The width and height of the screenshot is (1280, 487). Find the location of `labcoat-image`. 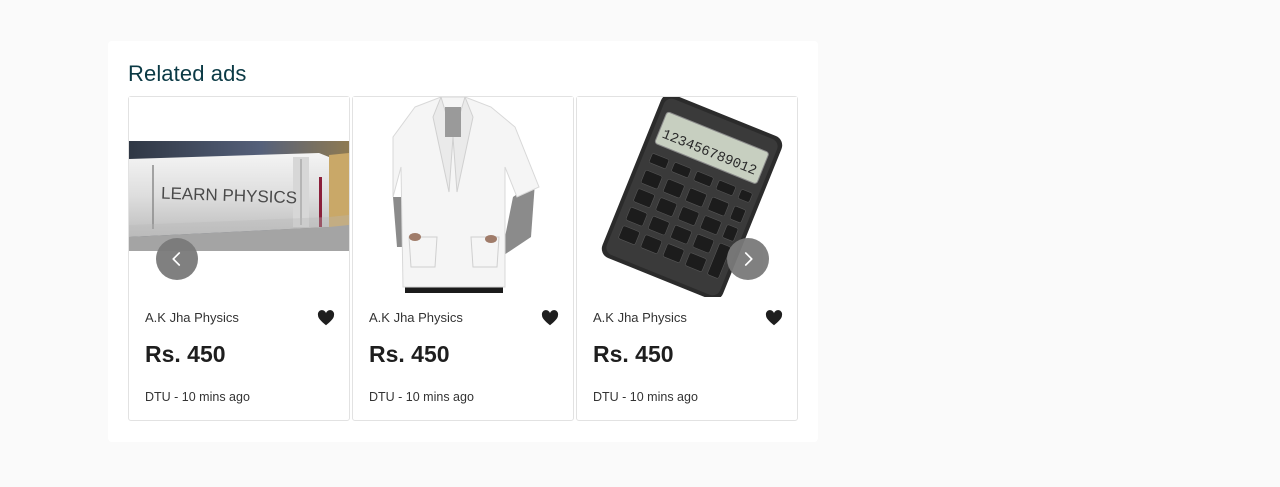

labcoat-image is located at coordinates (463, 197).